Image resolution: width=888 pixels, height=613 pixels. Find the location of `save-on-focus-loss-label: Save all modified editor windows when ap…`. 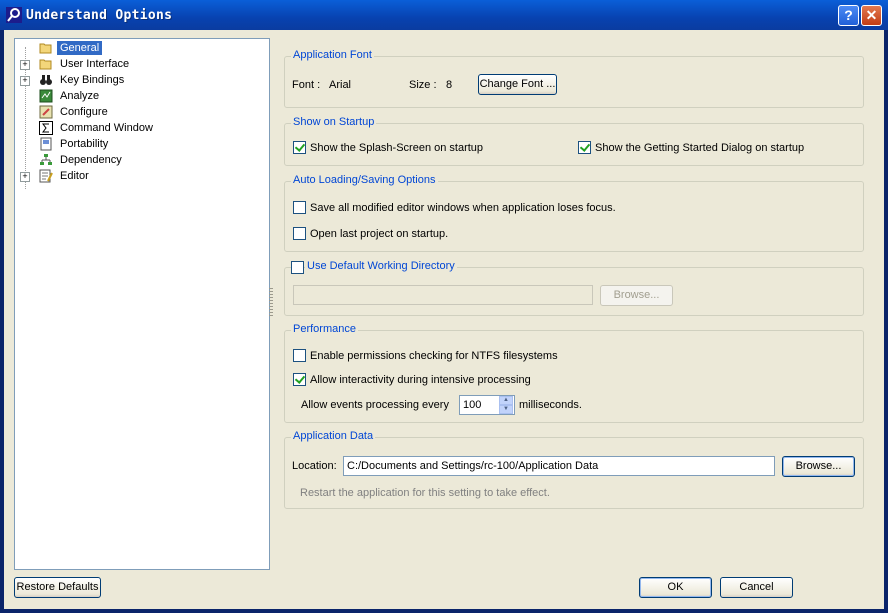

save-on-focus-loss-label: Save all modified editor windows when ap… is located at coordinates (463, 208).